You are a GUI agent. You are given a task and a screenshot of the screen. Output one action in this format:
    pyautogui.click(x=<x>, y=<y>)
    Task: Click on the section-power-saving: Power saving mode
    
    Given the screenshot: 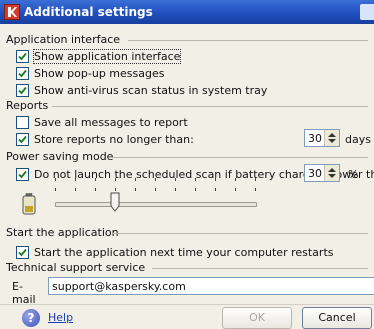 What is the action you would take?
    pyautogui.click(x=187, y=157)
    